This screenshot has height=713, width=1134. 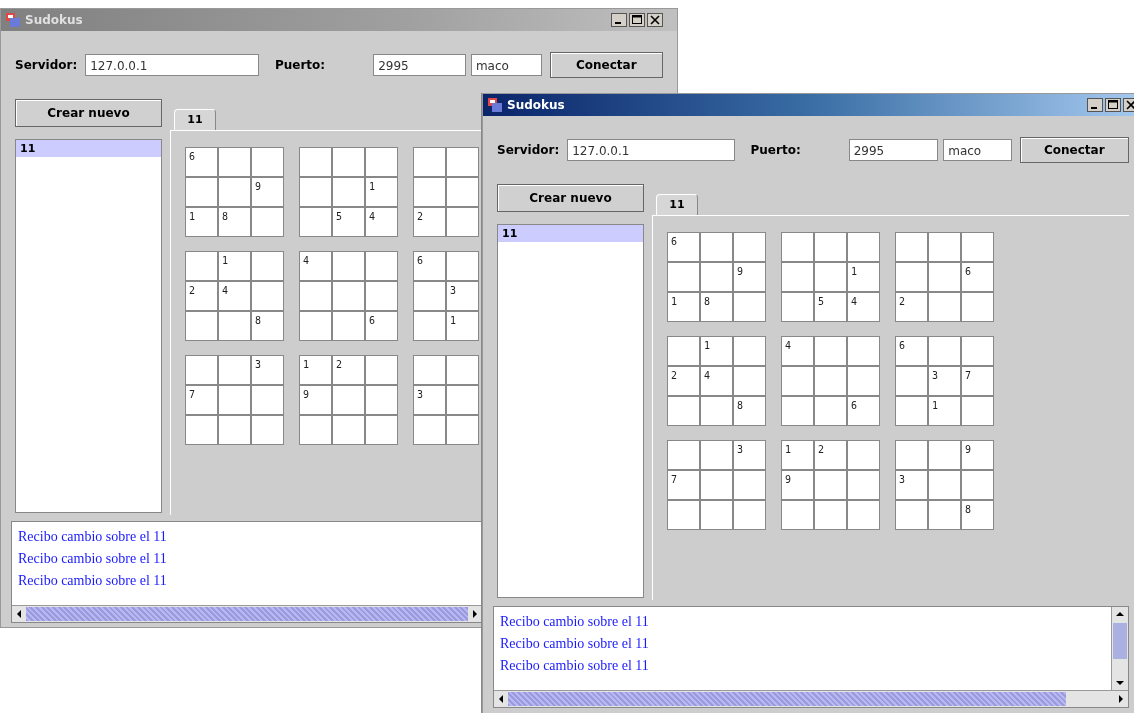 What do you see at coordinates (172, 65) in the screenshot?
I see `server-field: 127.0.0.1` at bounding box center [172, 65].